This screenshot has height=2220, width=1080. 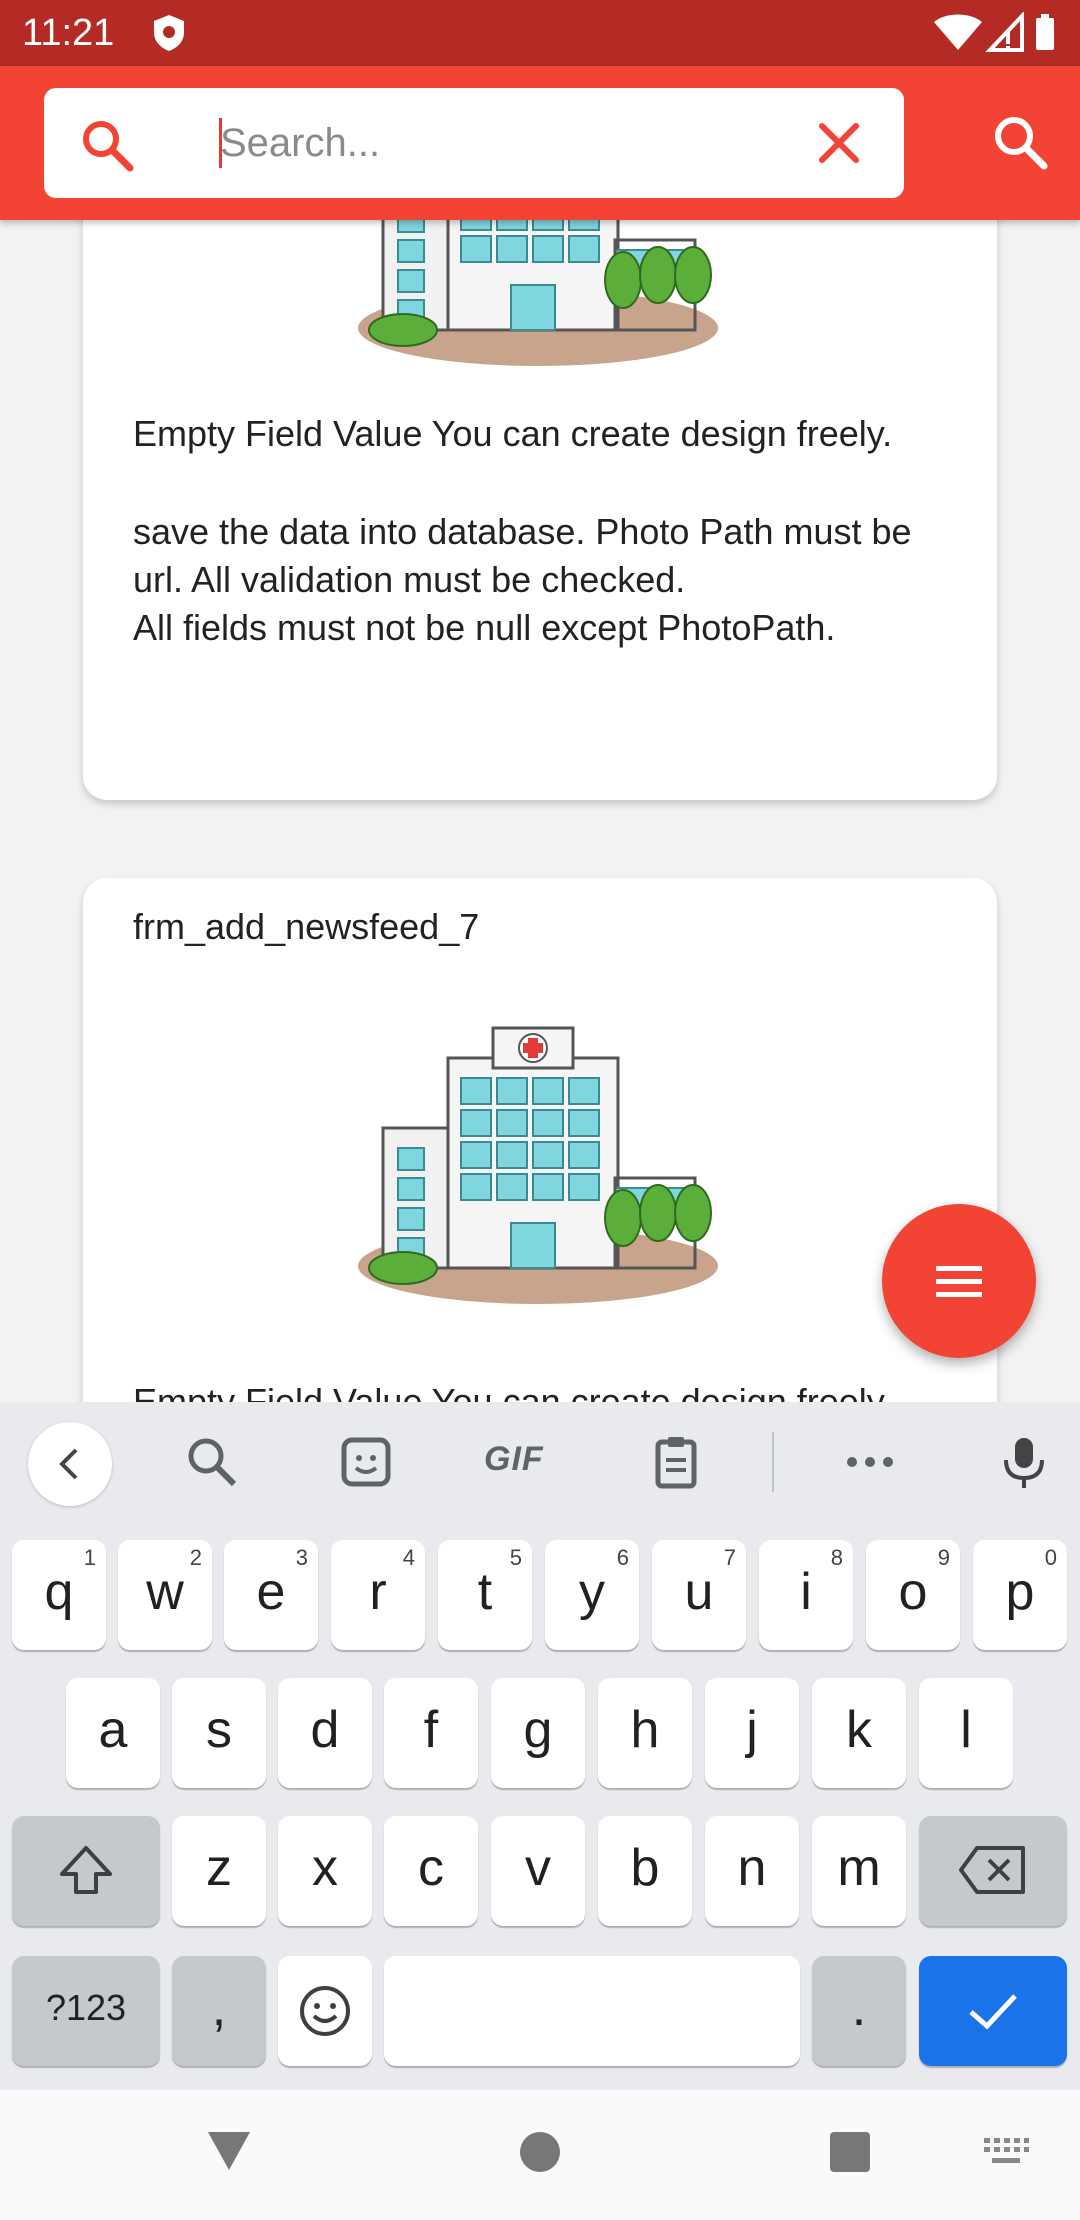 What do you see at coordinates (859, 2011) in the screenshot?
I see `period-key: .` at bounding box center [859, 2011].